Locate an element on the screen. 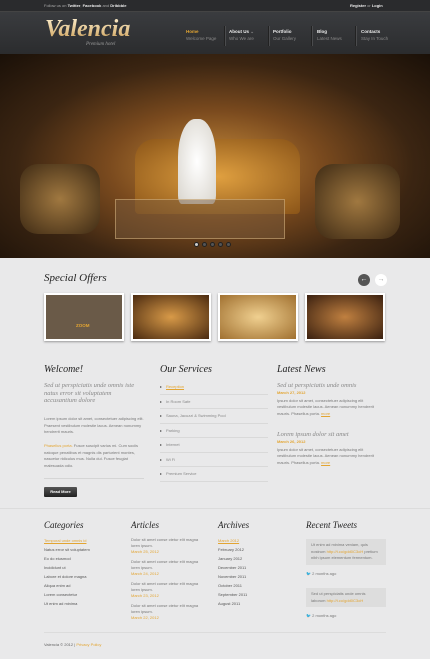  nav-about: About Us ⌄ Who We are is located at coordinates (241, 35).